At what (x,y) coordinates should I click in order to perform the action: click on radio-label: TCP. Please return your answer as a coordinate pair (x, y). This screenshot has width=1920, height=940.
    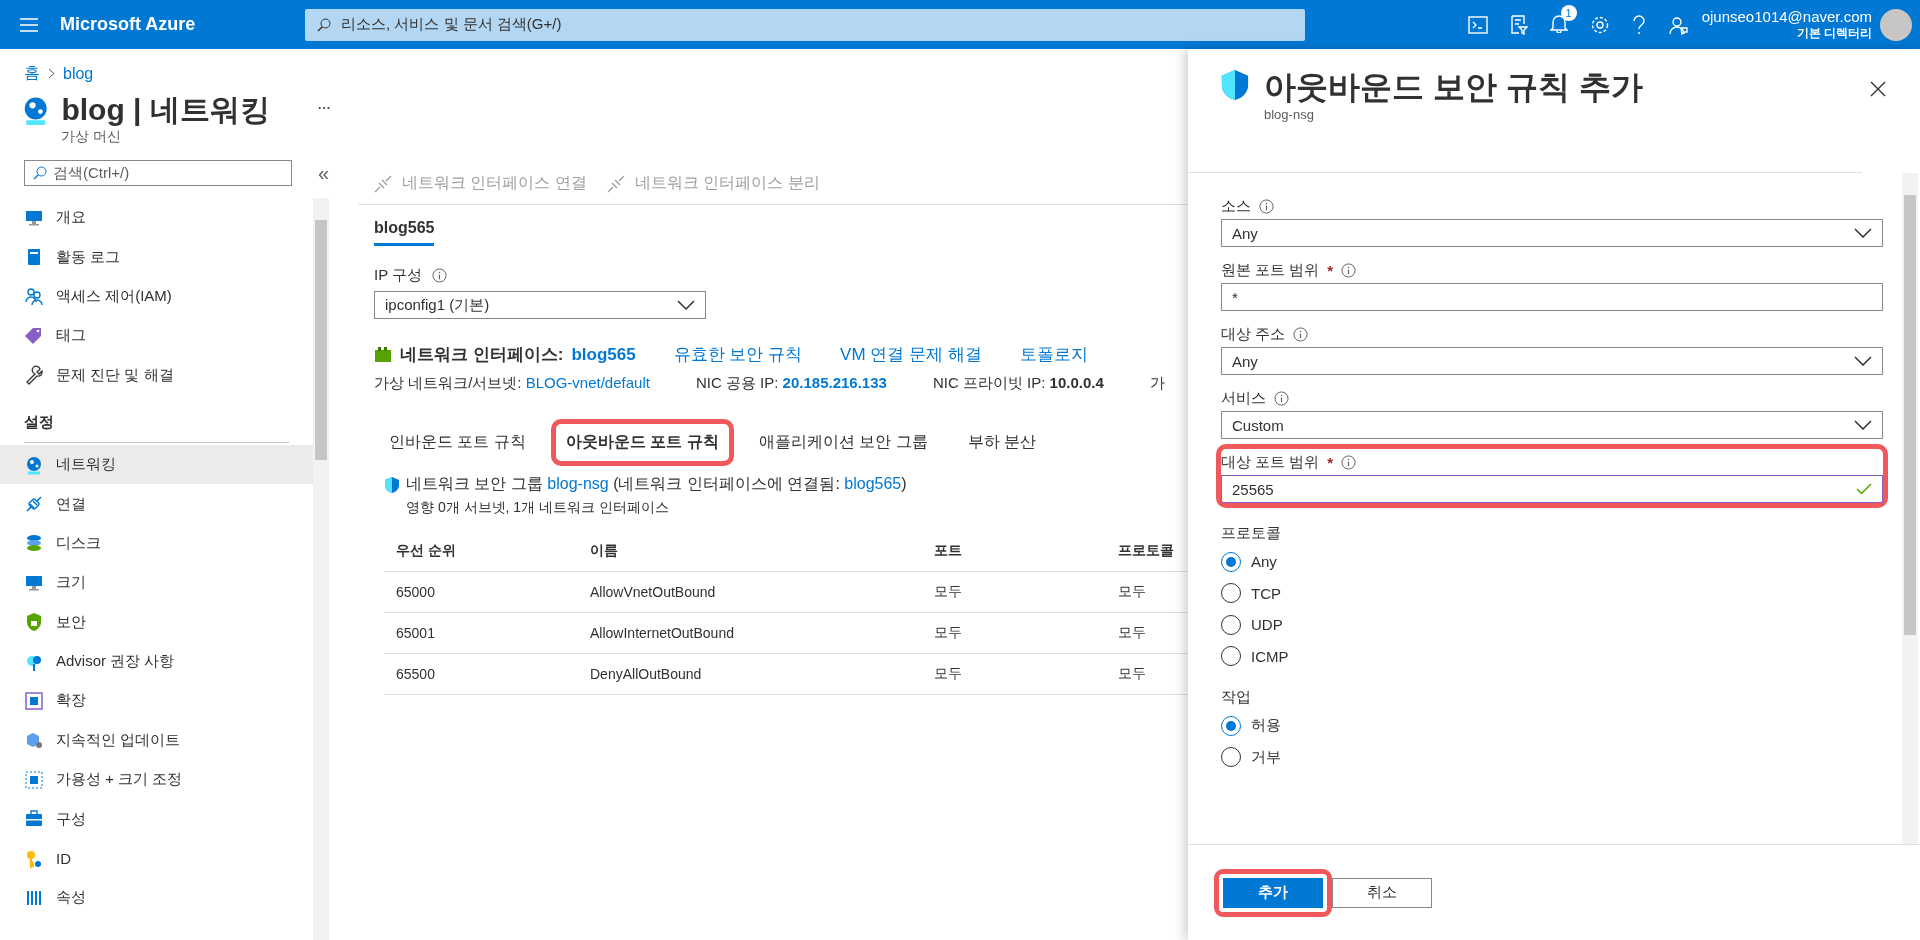
    Looking at the image, I should click on (1266, 593).